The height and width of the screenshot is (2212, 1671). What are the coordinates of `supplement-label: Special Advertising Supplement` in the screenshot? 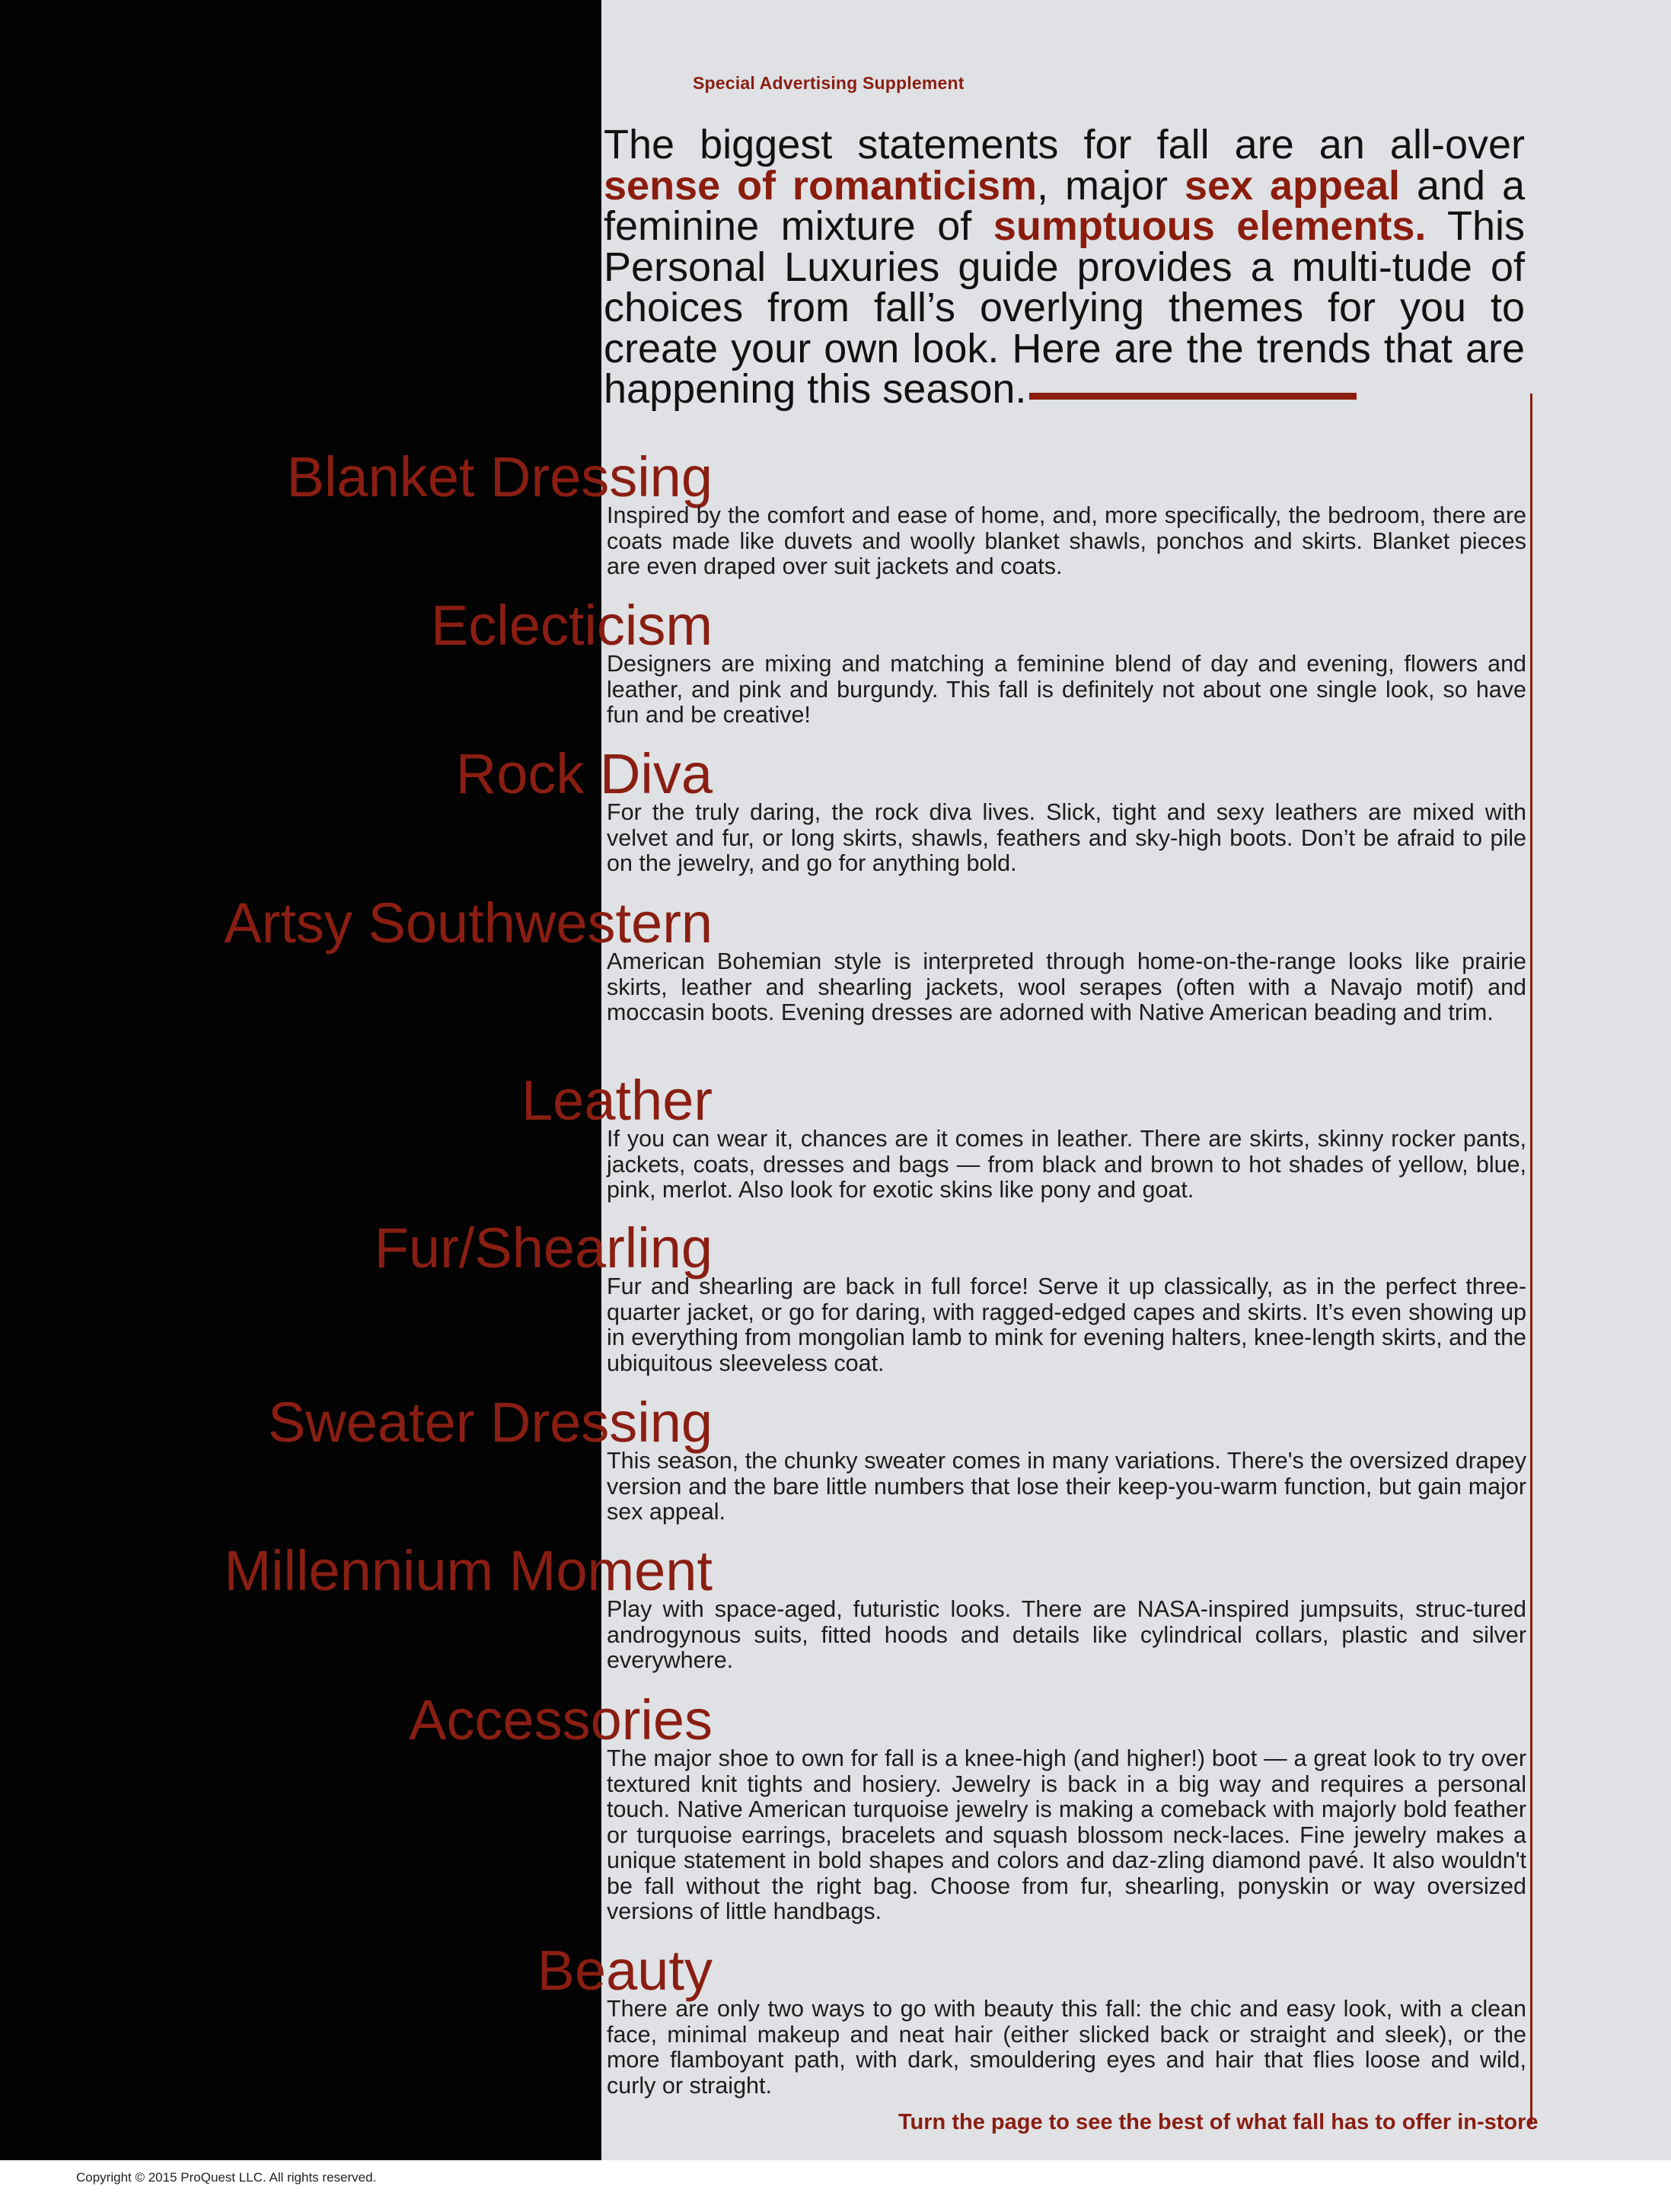 It's located at (829, 83).